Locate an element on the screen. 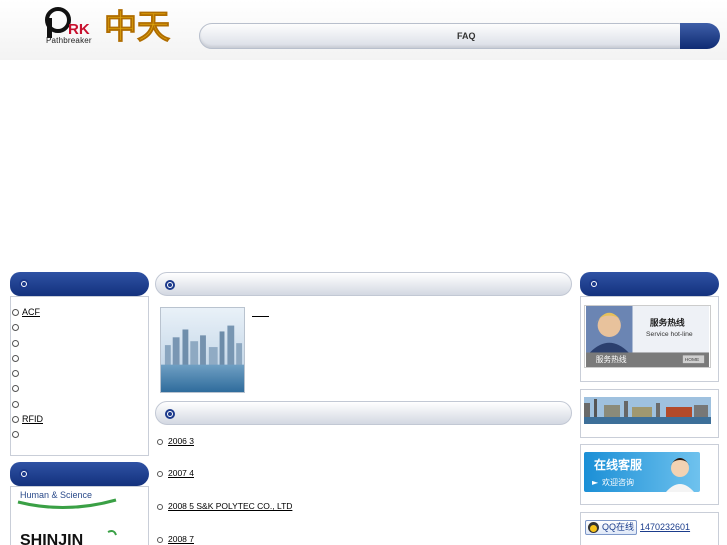 Image resolution: width=727 pixels, height=545 pixels. news-item: 2007 4 is located at coordinates (185, 473).